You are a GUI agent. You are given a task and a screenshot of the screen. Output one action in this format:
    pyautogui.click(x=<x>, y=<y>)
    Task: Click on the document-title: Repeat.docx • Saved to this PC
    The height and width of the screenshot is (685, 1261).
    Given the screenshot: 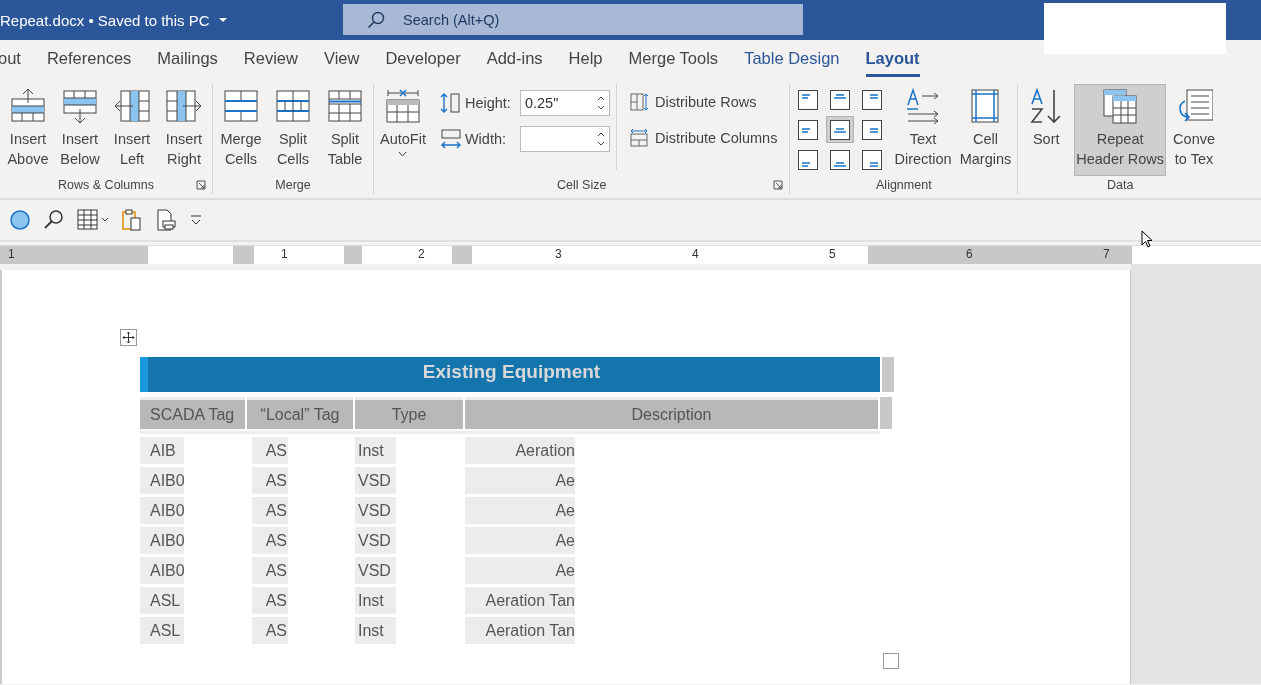 What is the action you would take?
    pyautogui.click(x=105, y=20)
    